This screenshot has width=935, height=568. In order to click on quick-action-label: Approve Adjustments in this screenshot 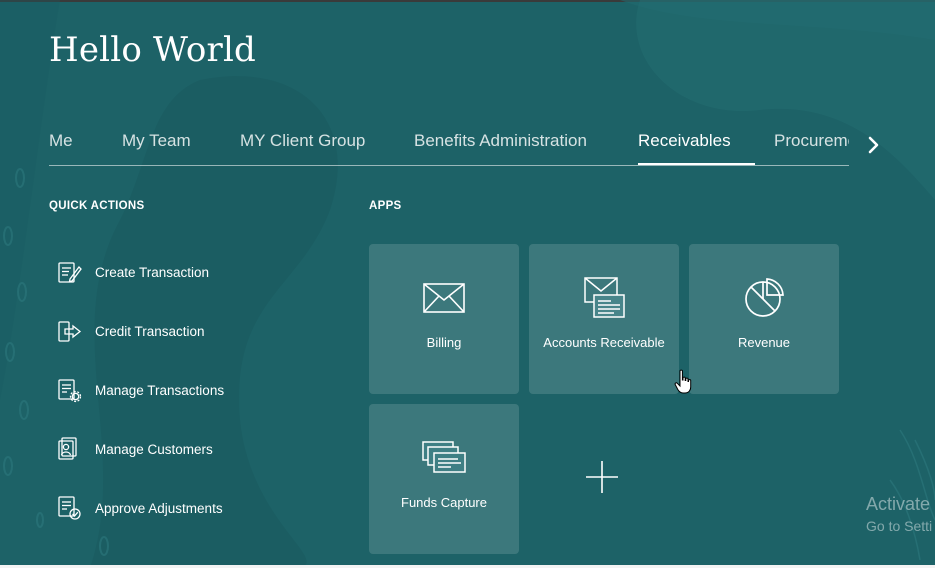, I will do `click(159, 508)`.